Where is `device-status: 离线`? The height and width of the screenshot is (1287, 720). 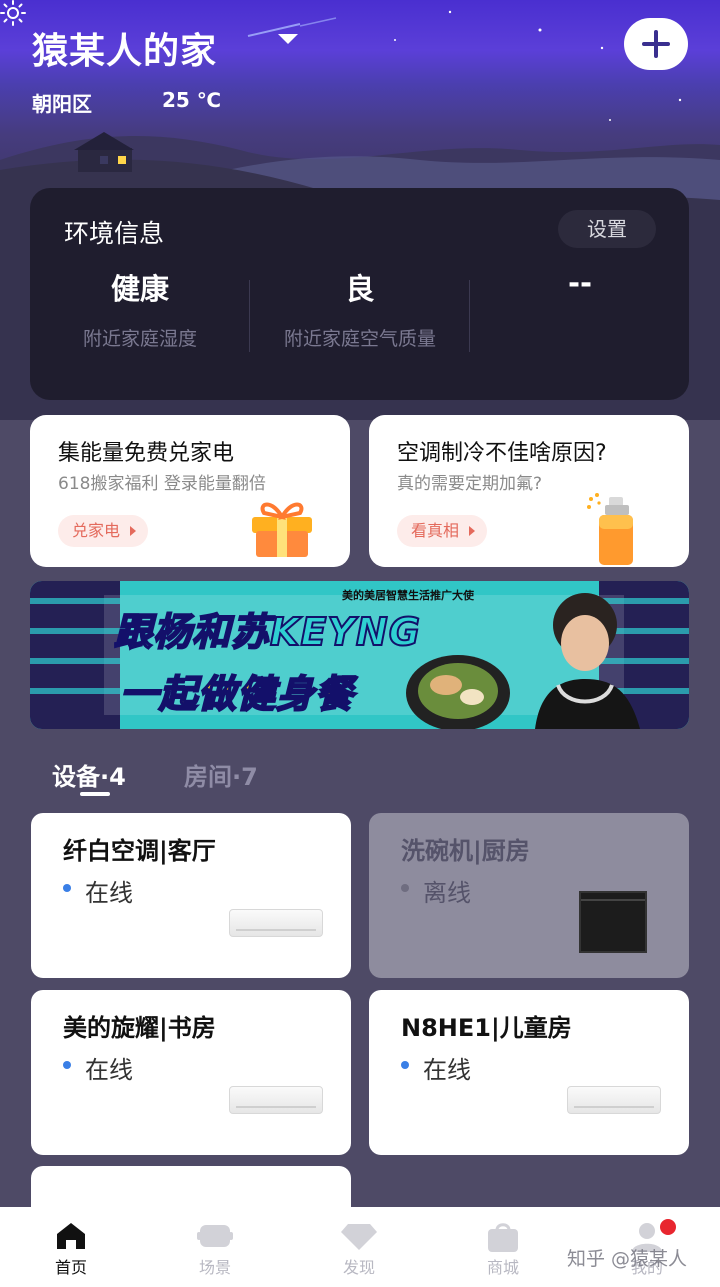 device-status: 离线 is located at coordinates (447, 893).